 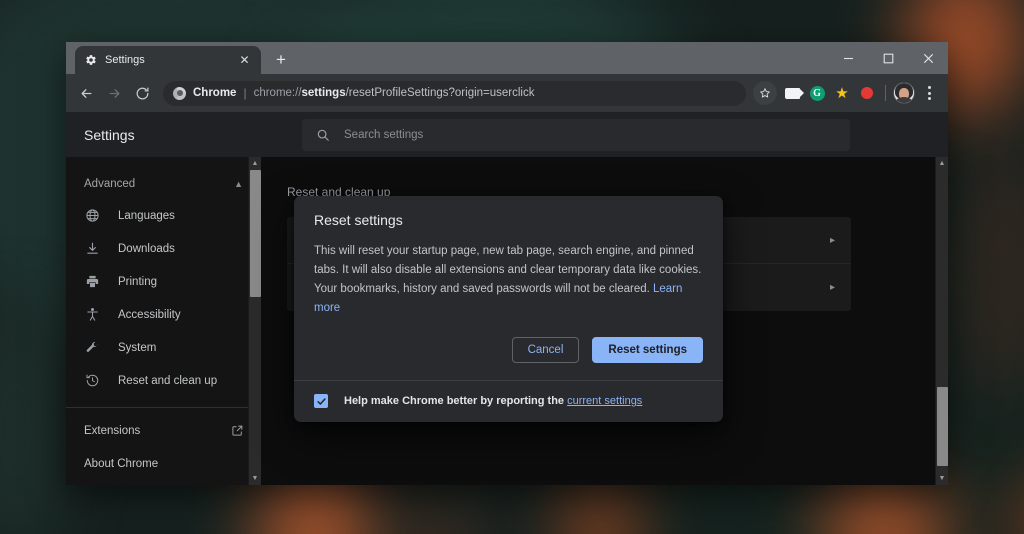 What do you see at coordinates (86, 93) in the screenshot?
I see `back-button-icon` at bounding box center [86, 93].